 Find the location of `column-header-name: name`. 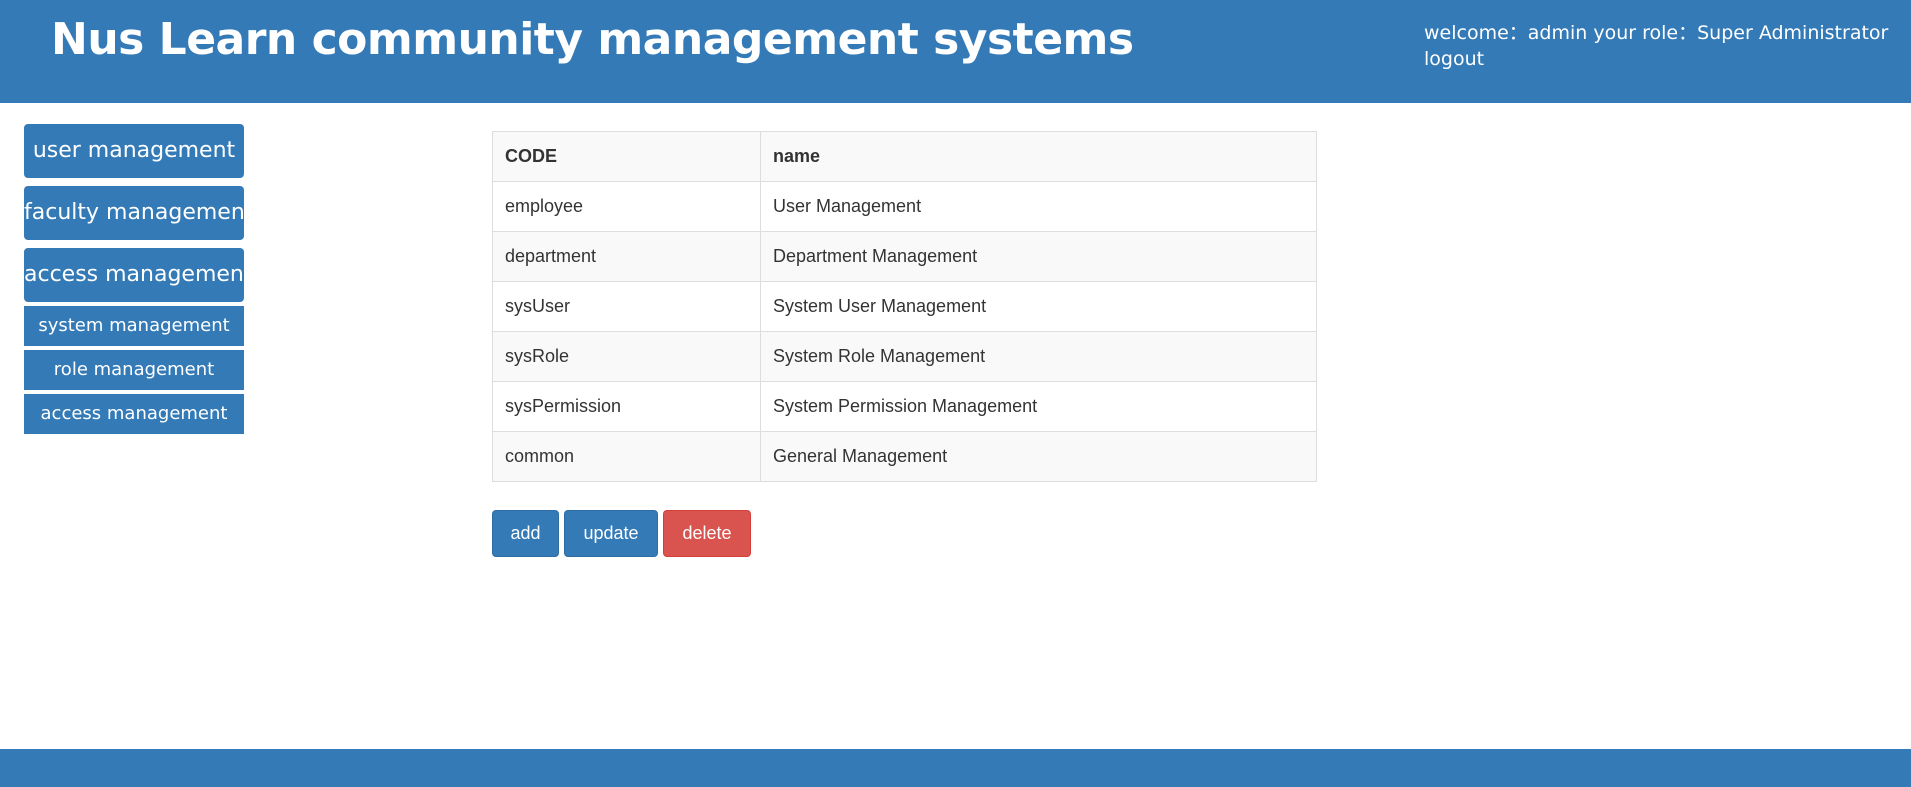

column-header-name: name is located at coordinates (1038, 156).